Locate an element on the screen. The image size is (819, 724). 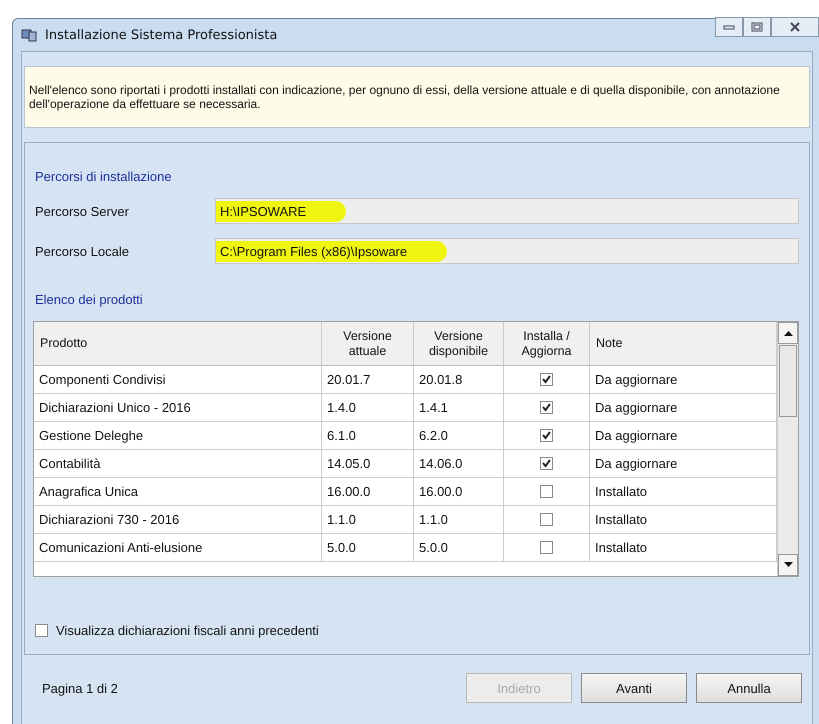
table-cell: Anagrafica Unica is located at coordinates (178, 492).